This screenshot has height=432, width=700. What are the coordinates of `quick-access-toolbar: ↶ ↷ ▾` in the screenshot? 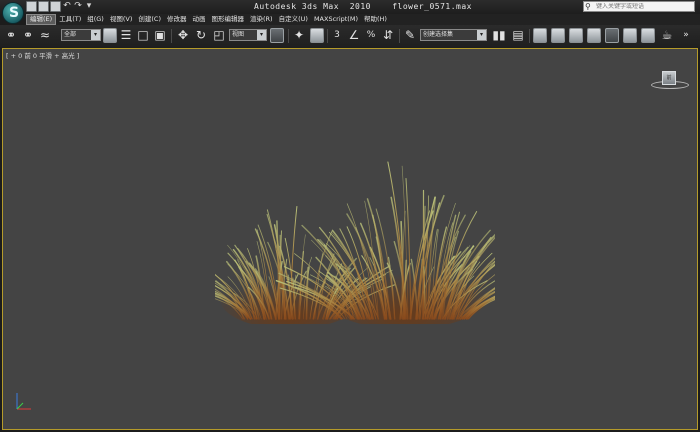 It's located at (60, 7).